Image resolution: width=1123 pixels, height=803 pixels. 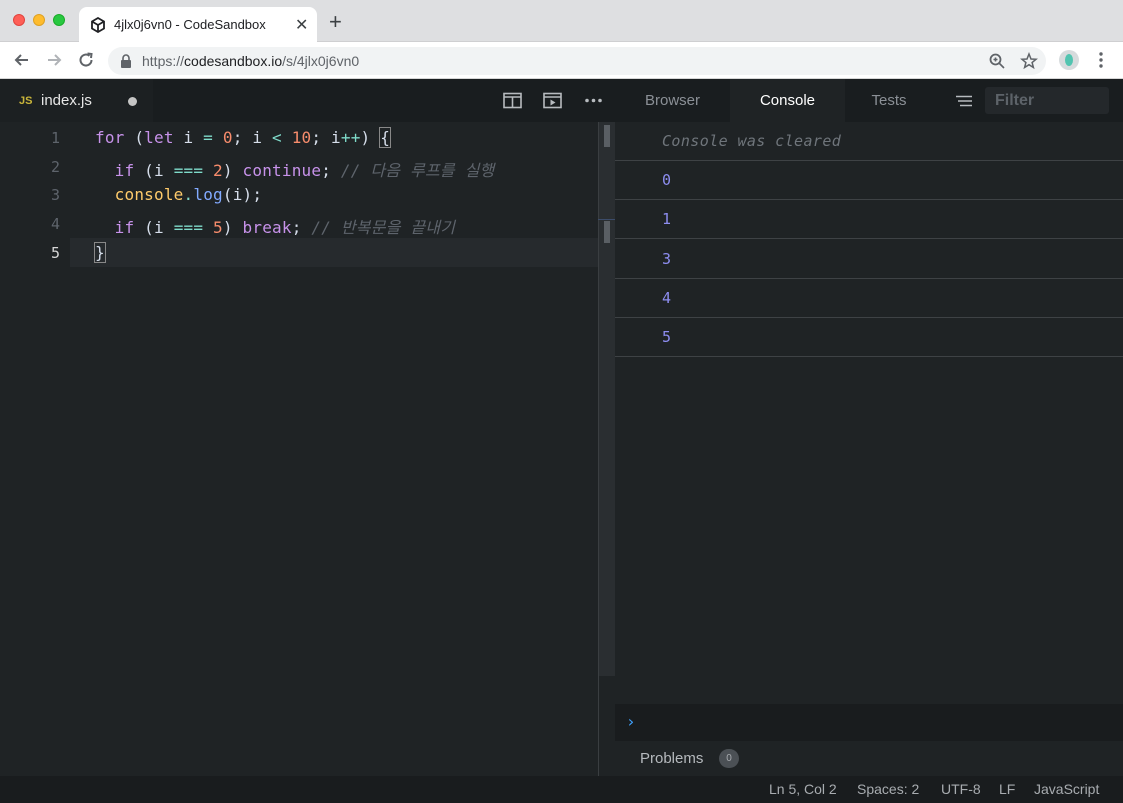 I want to click on zoom-icon, so click(x=997, y=61).